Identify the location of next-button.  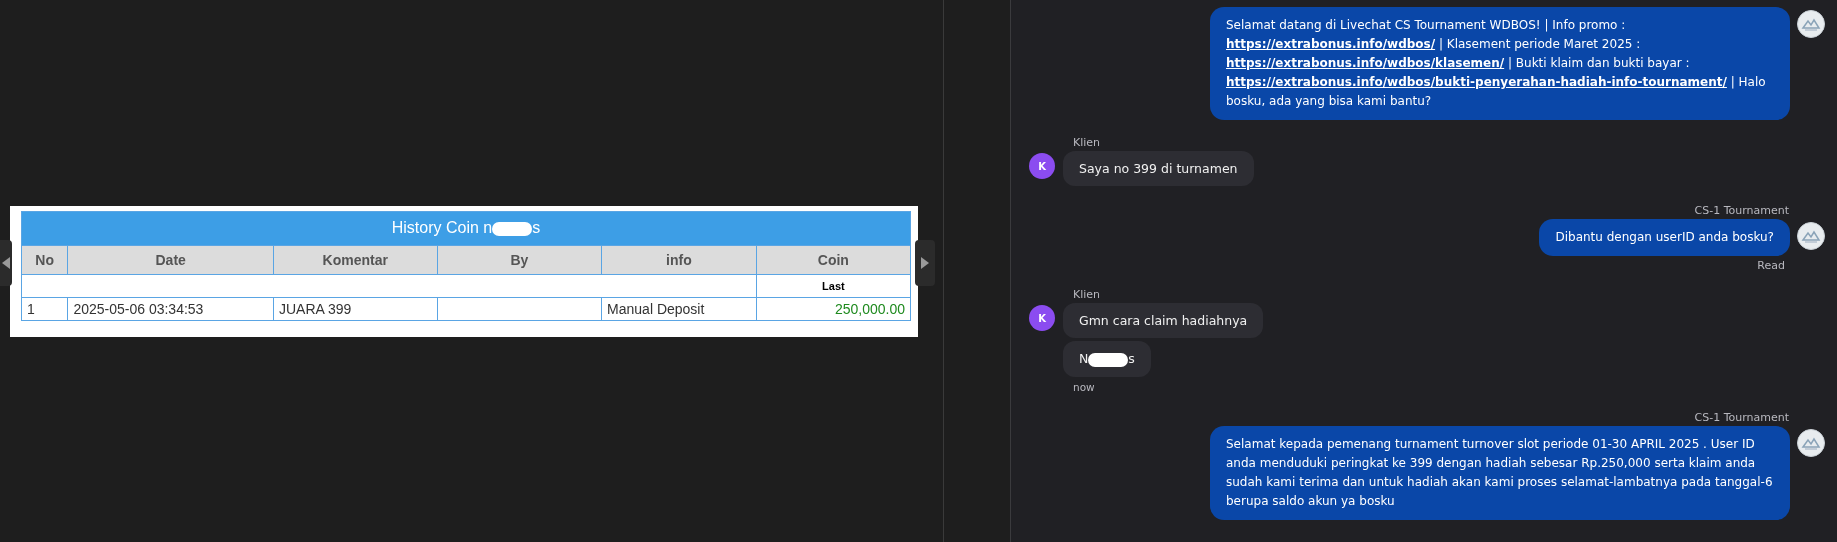
(925, 263).